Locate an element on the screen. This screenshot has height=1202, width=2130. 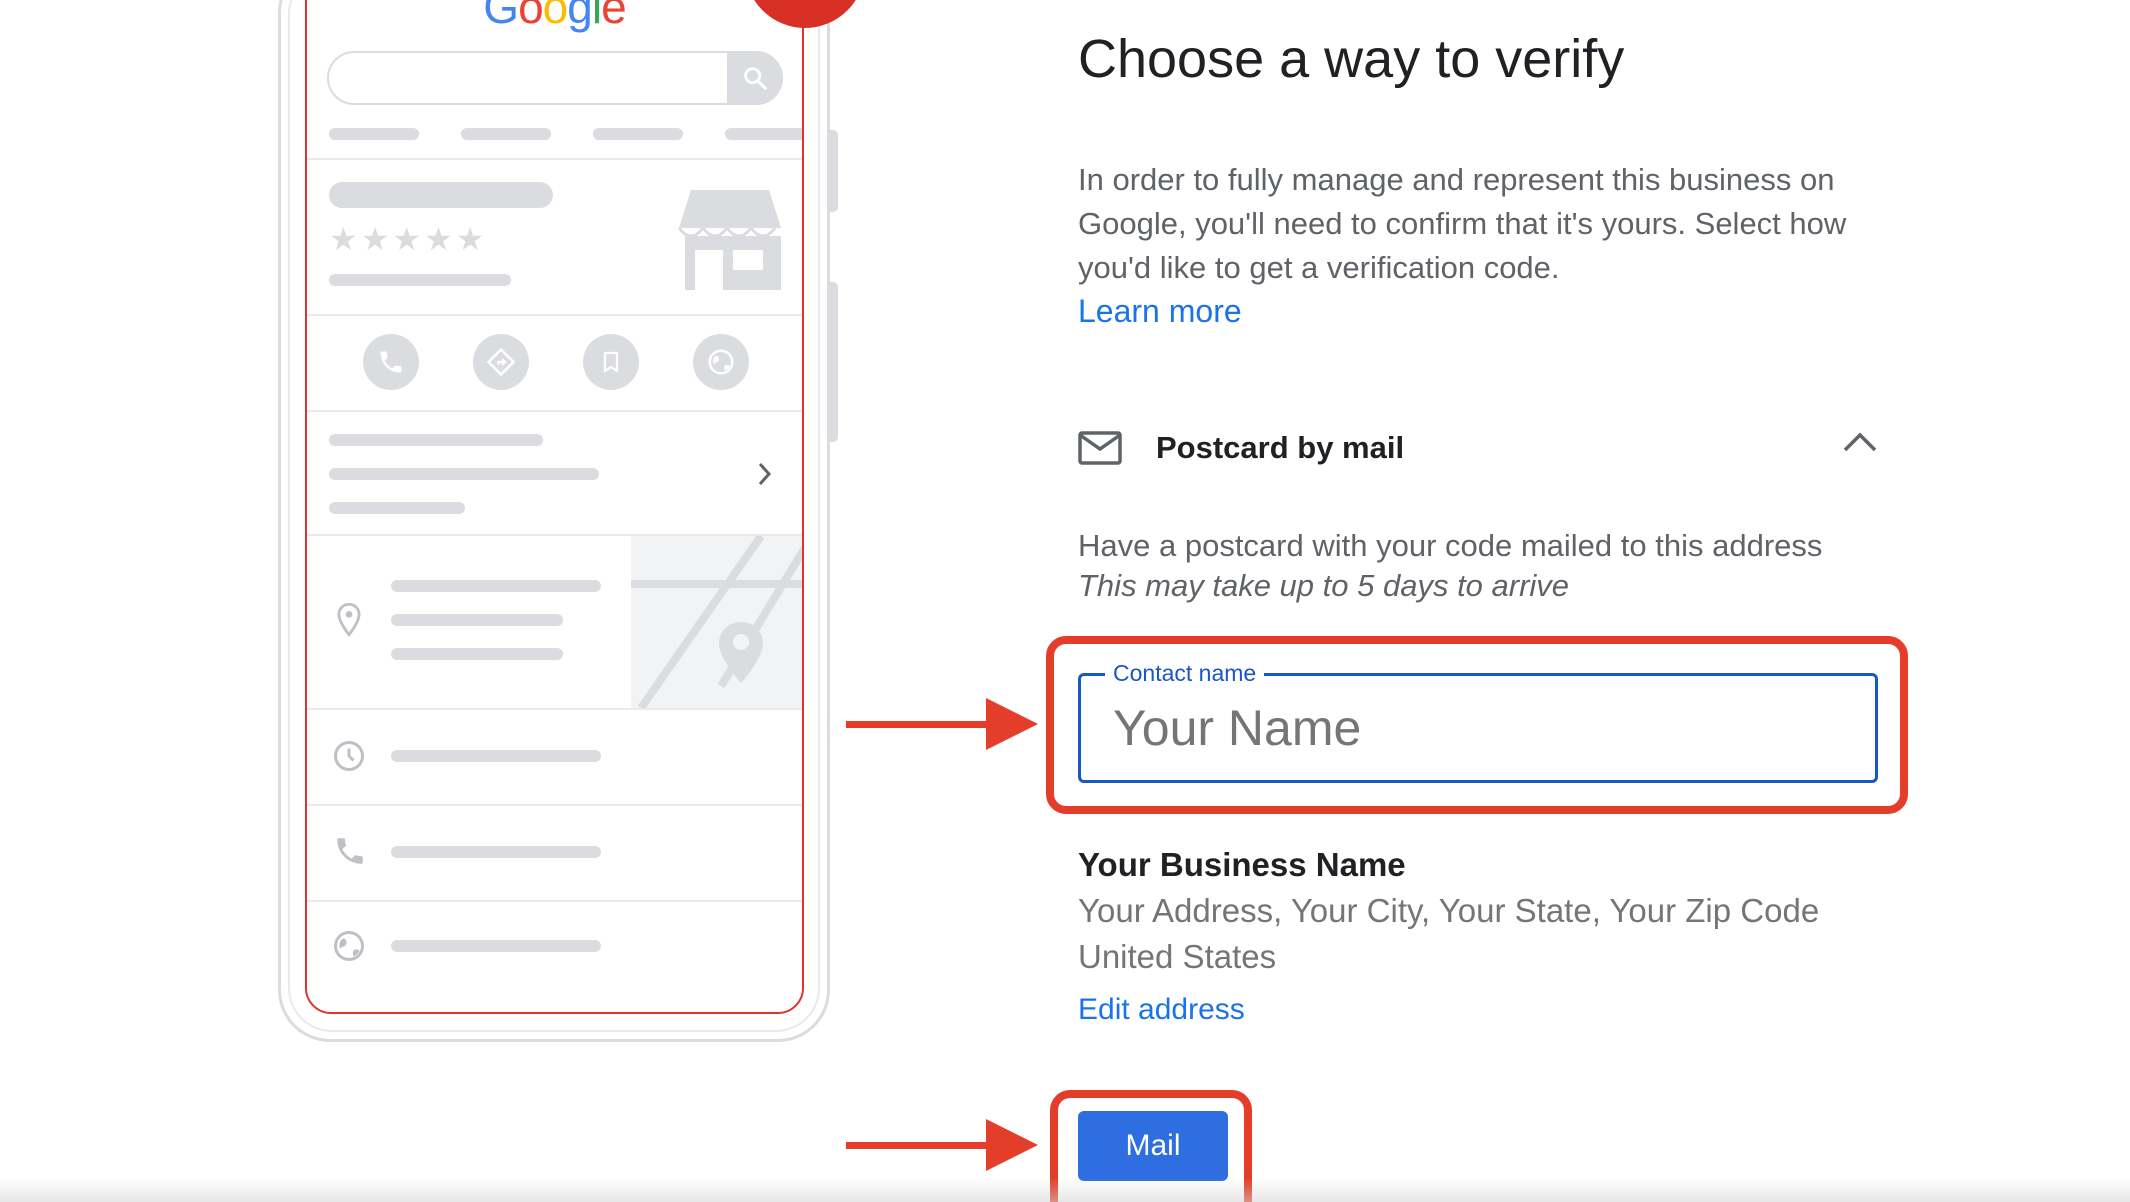
chevron-up-icon is located at coordinates (1860, 442).